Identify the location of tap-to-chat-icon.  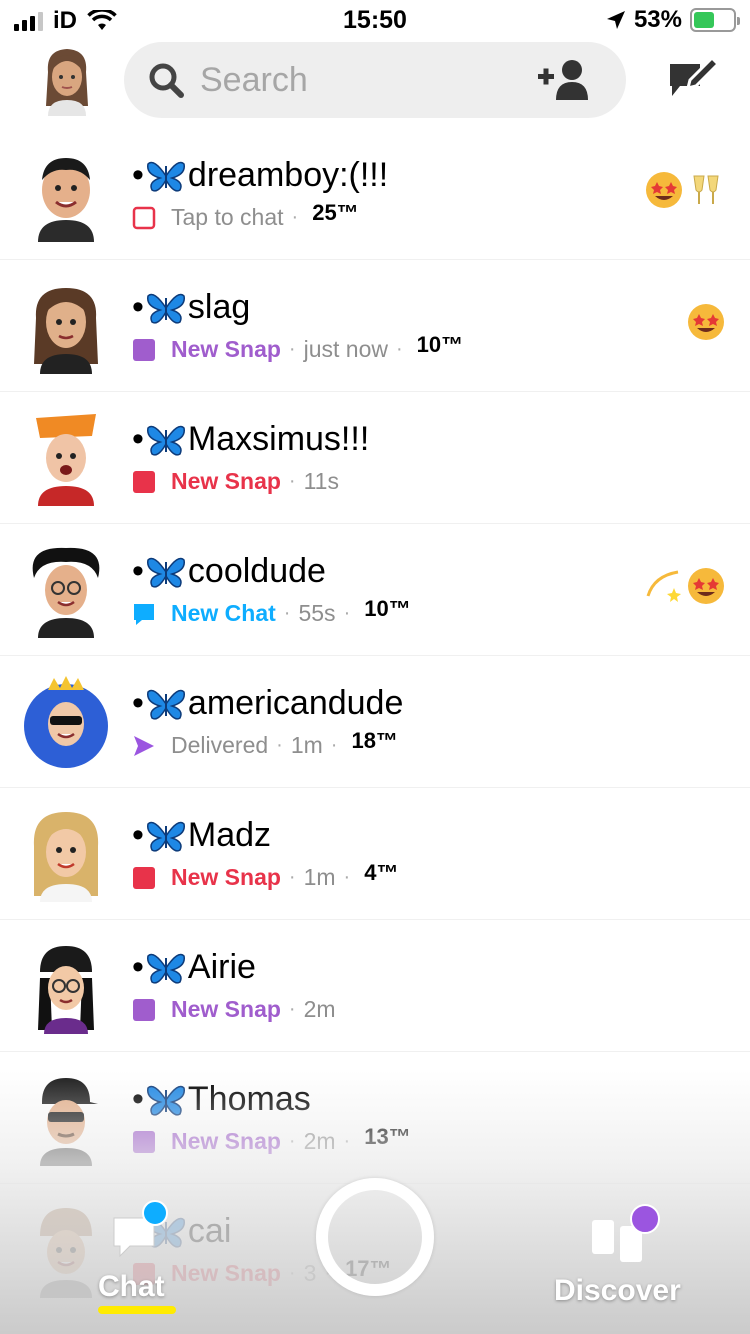
(144, 217).